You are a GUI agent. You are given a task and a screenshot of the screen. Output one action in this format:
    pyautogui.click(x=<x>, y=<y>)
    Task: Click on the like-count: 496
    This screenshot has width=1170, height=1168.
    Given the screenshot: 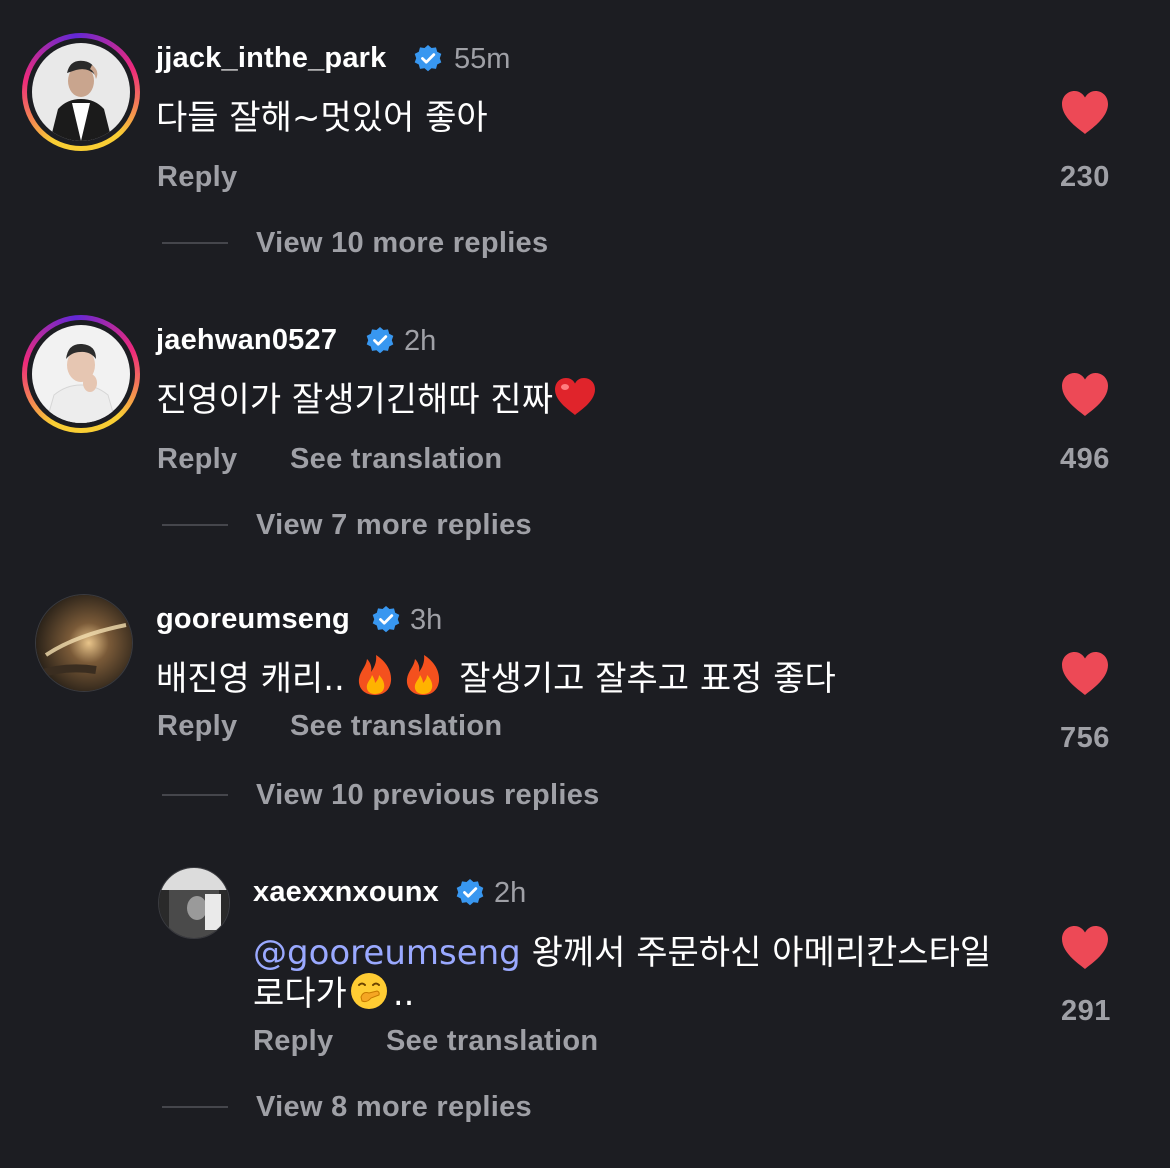 What is the action you would take?
    pyautogui.click(x=1085, y=459)
    